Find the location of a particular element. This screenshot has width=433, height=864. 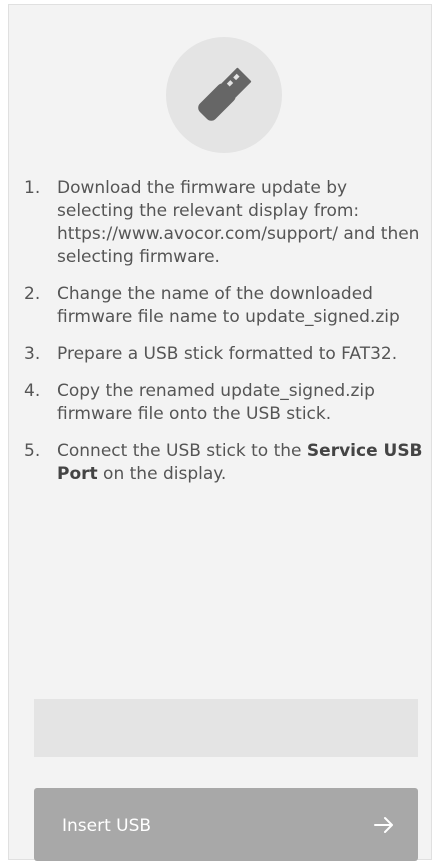

usb-icon-circle is located at coordinates (224, 95).